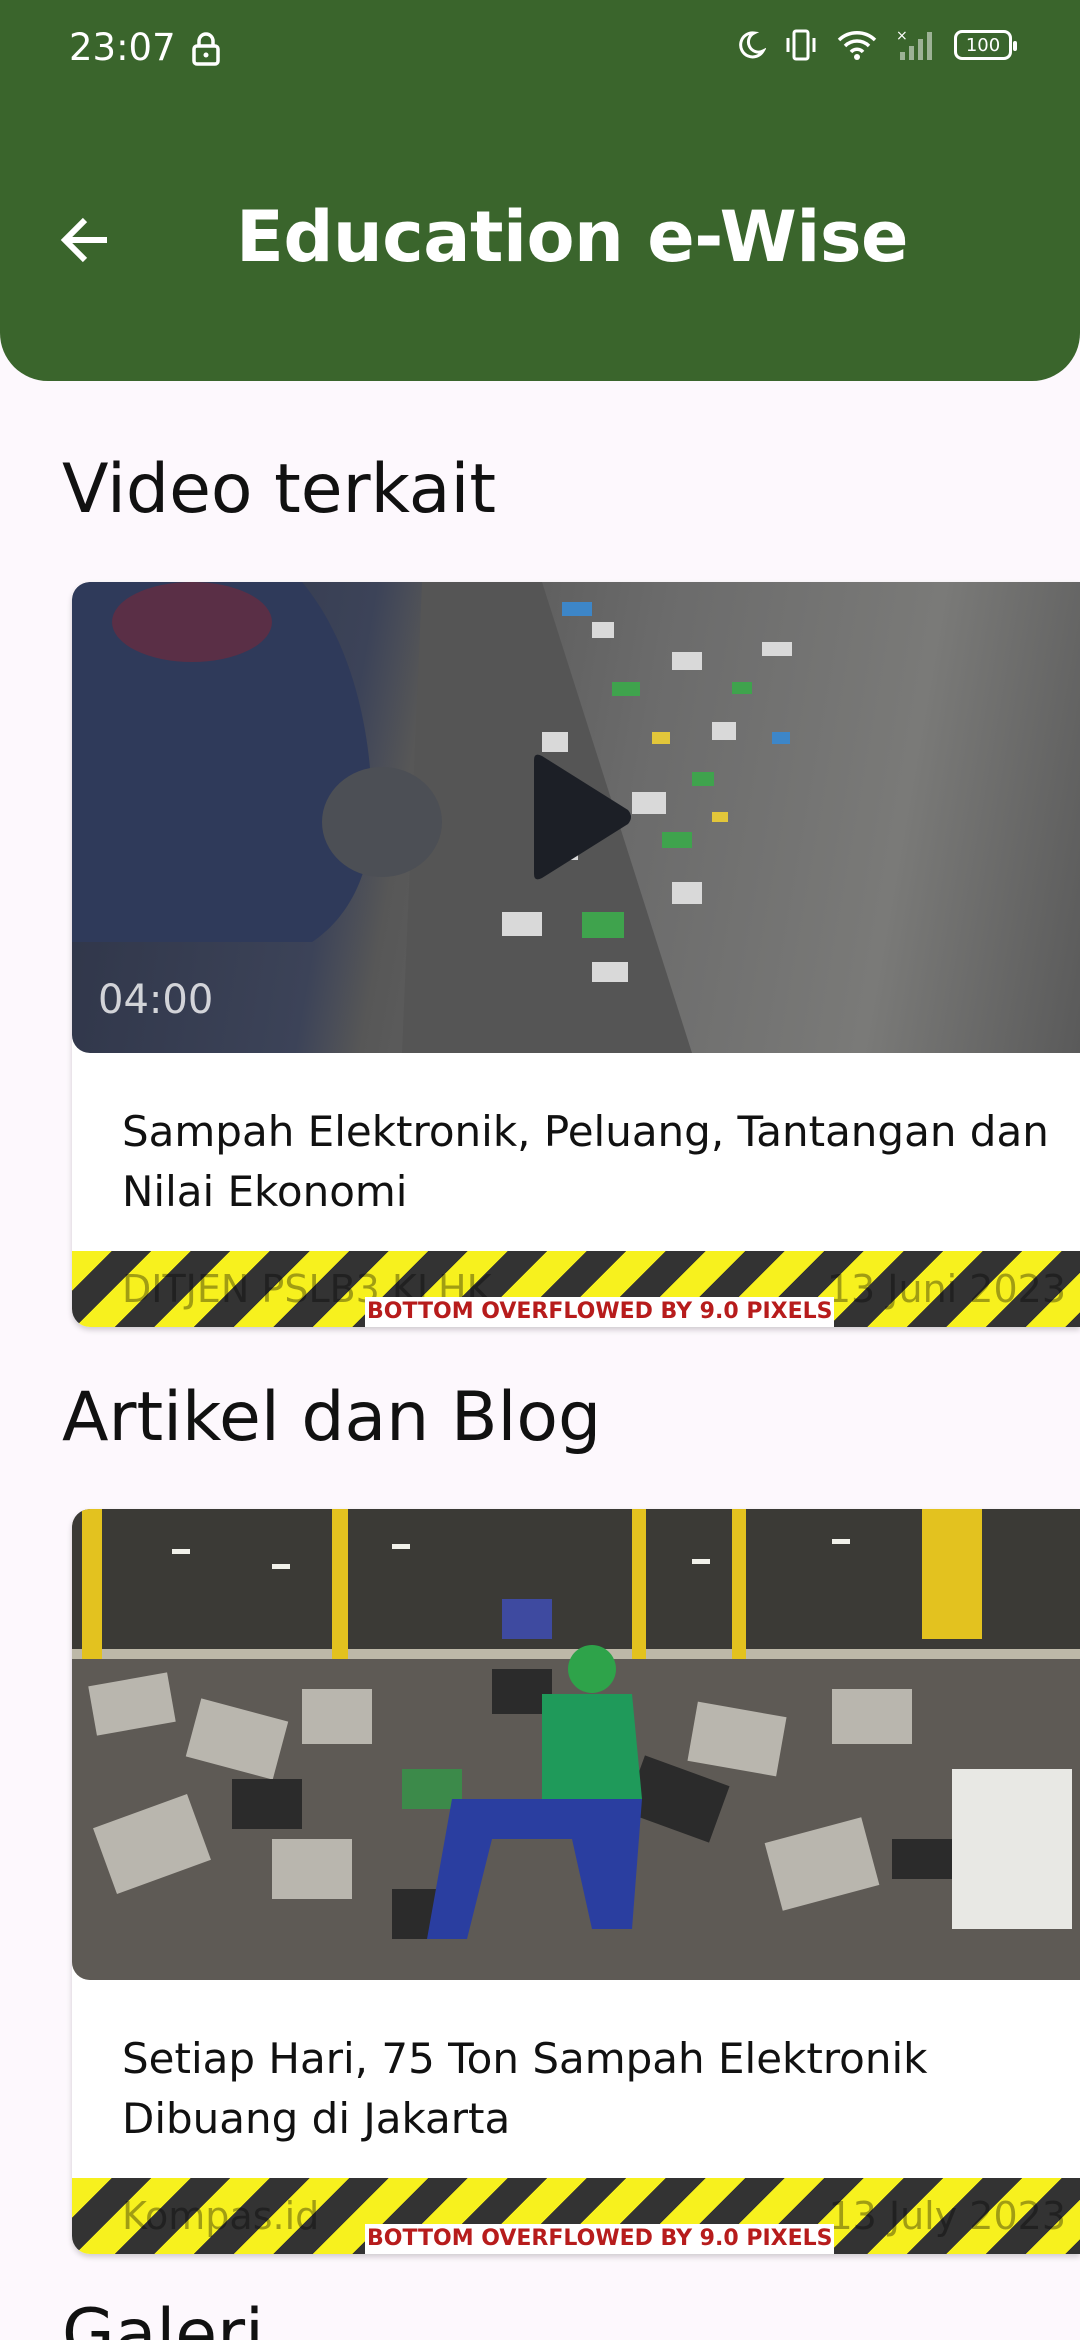  Describe the element at coordinates (572, 237) in the screenshot. I see `page-title: Education e-Wise` at that location.